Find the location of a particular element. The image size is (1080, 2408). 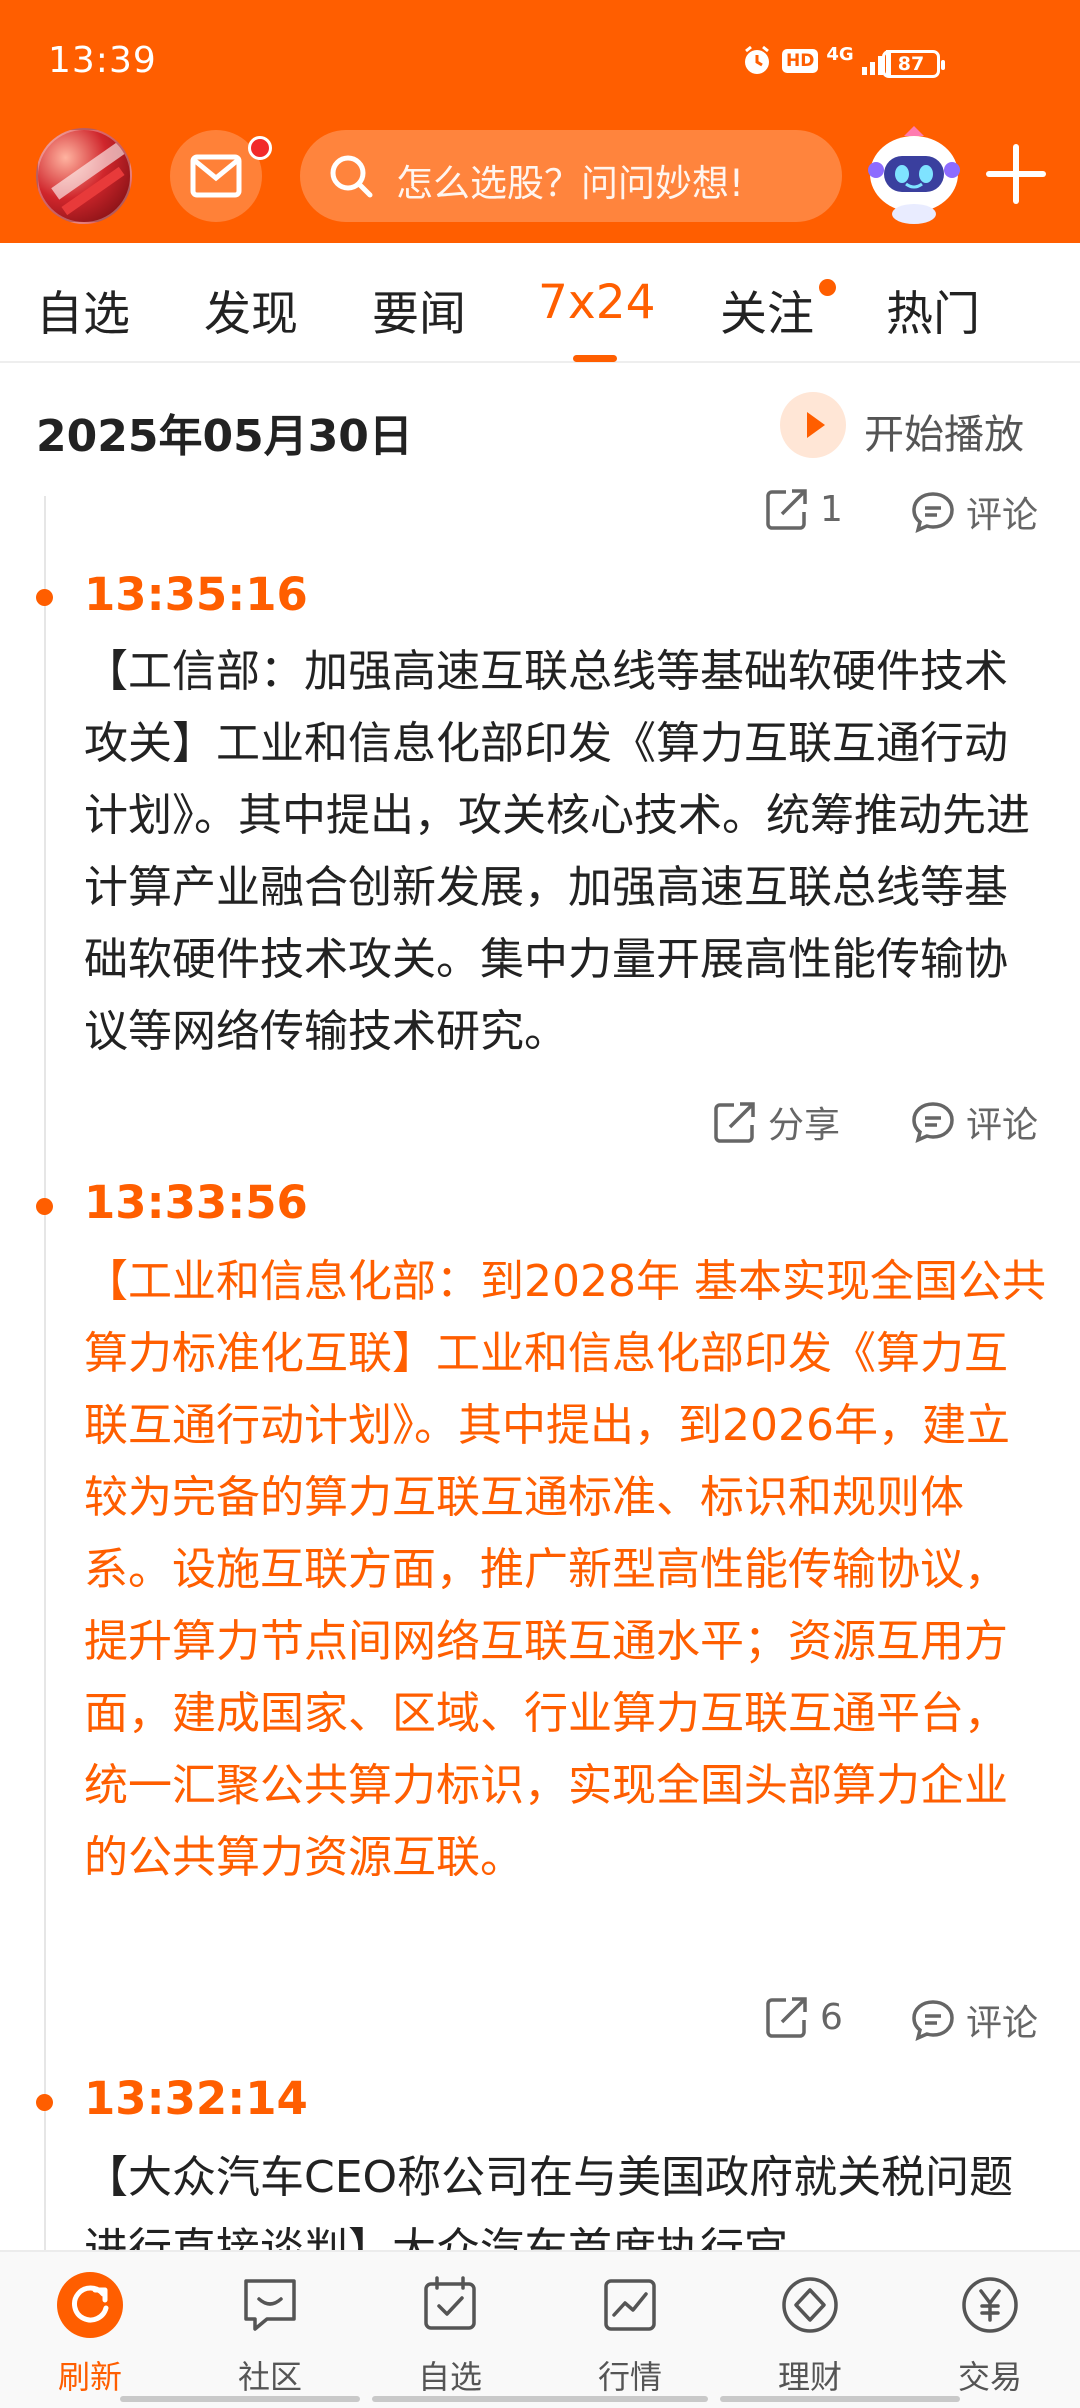

battery-indicator: 87 is located at coordinates (913, 64).